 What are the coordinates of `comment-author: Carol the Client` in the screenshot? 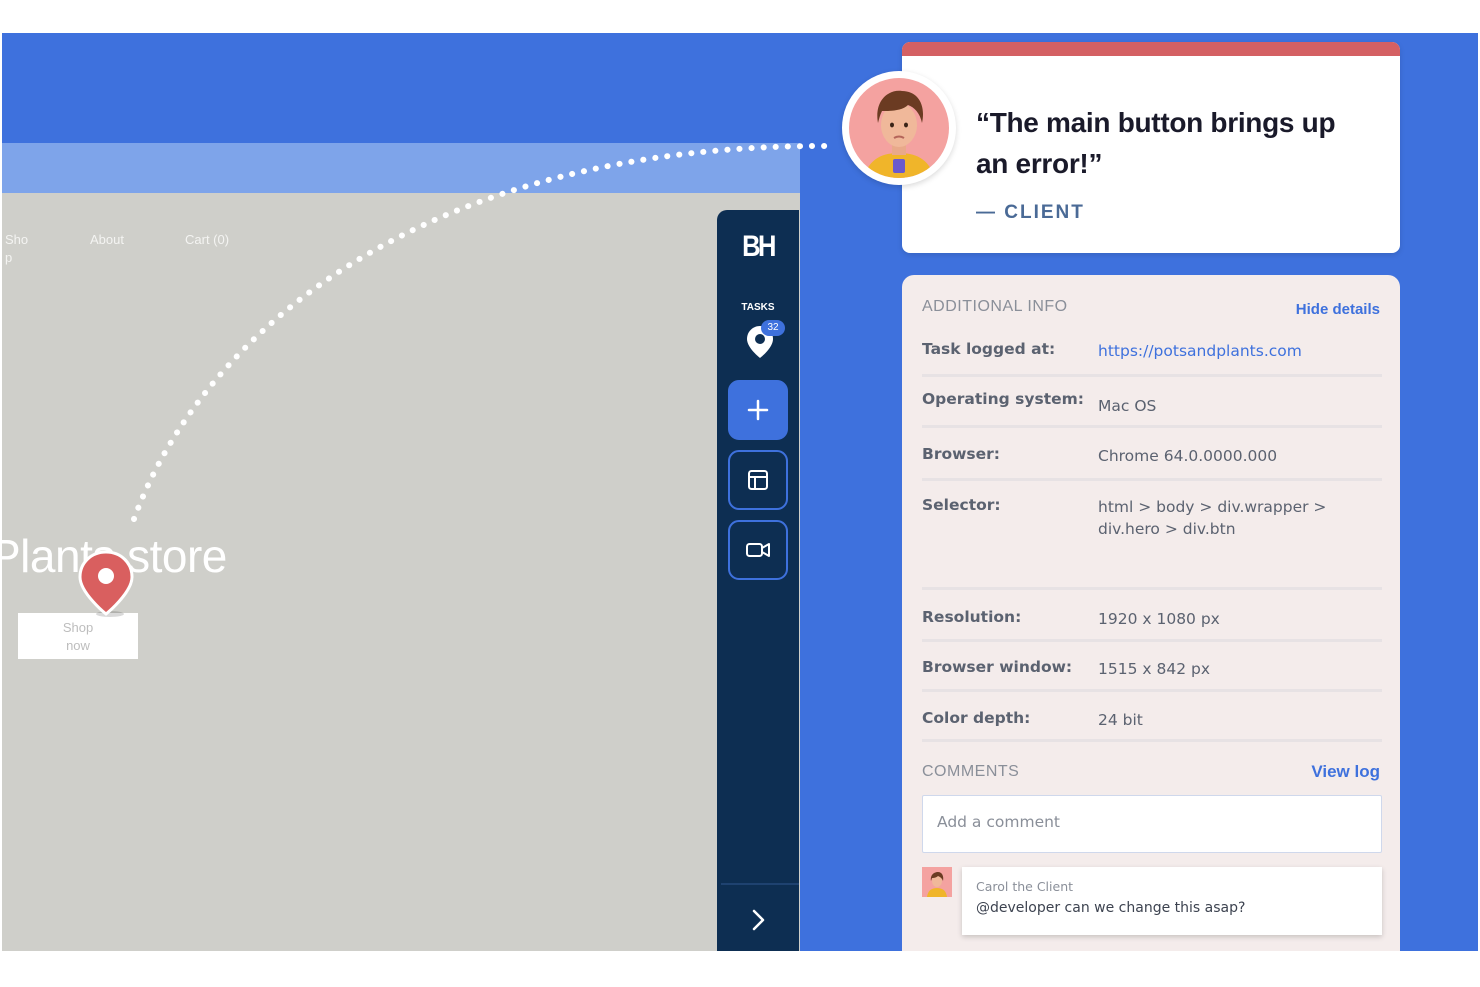 It's located at (1025, 886).